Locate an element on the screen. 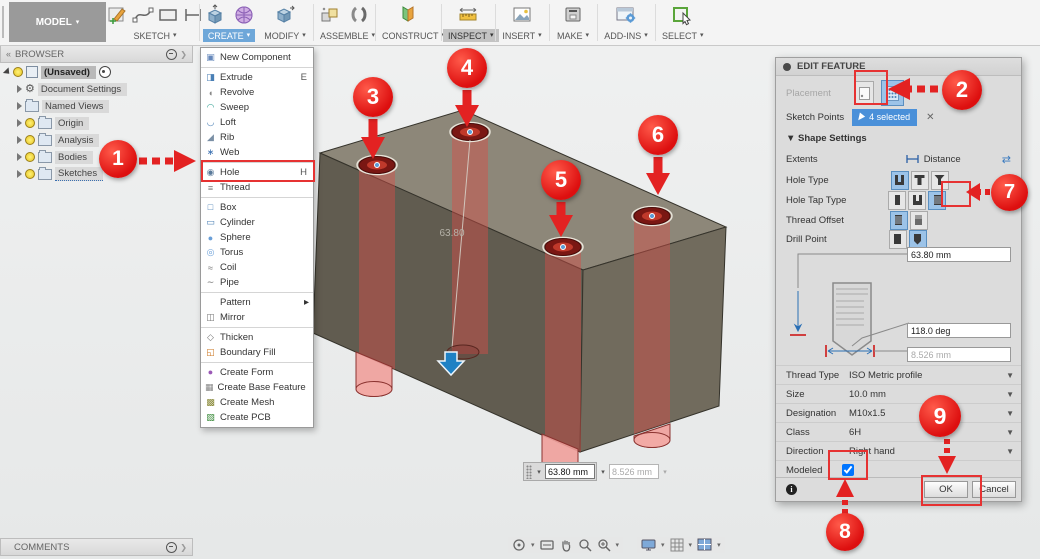  extrude-icon is located at coordinates (215, 15).